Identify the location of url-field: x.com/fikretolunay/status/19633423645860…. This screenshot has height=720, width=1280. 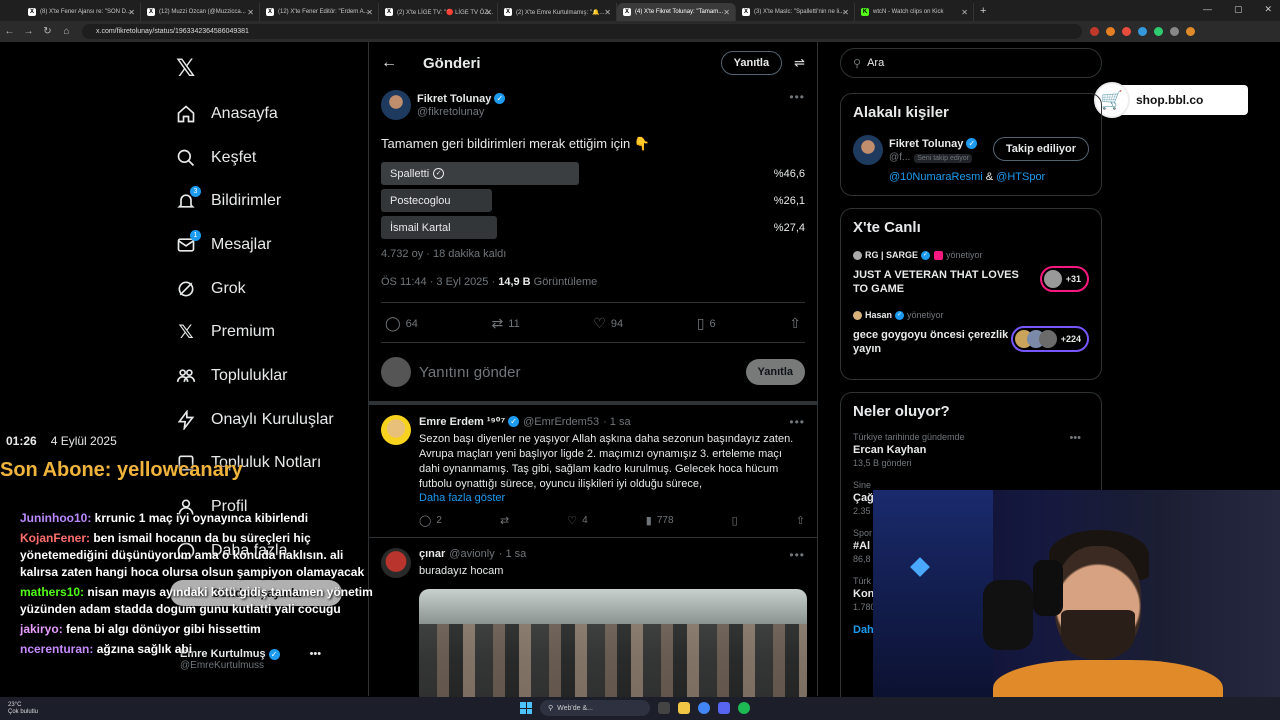
(582, 31).